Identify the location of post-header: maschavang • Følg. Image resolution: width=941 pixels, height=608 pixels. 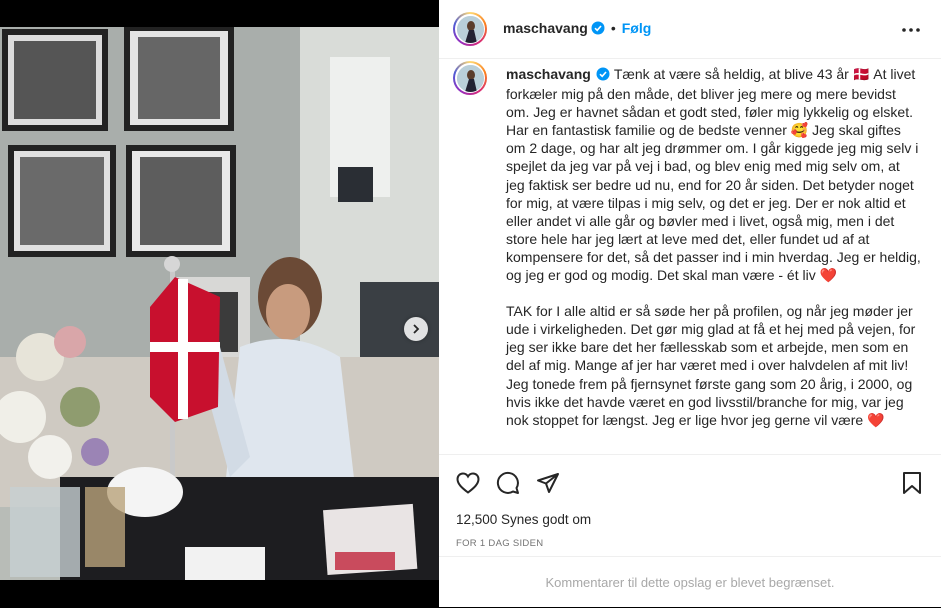
(690, 29).